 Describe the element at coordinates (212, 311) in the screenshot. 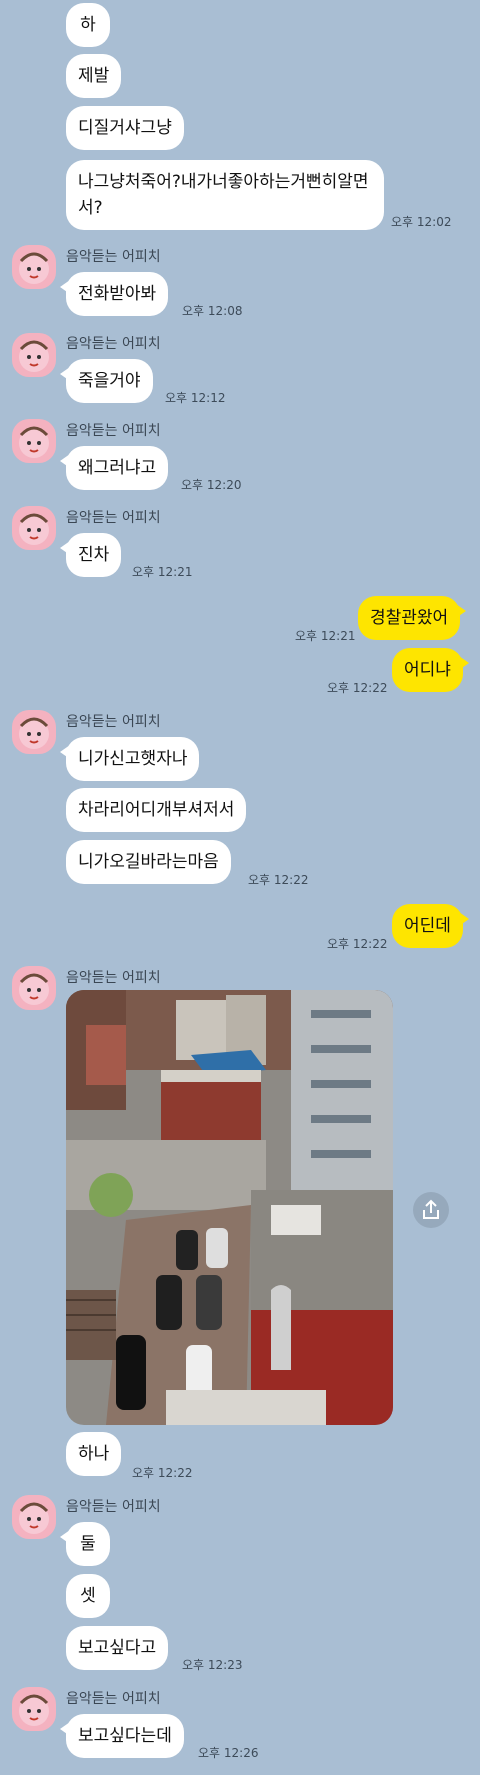

I see `timestamp: 오후 12:08` at that location.